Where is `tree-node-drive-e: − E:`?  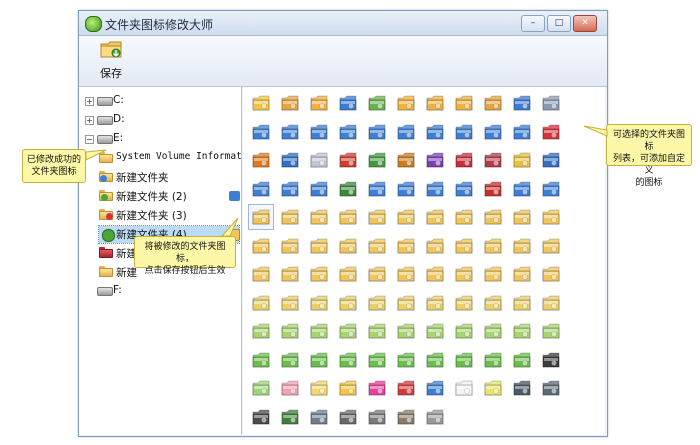 tree-node-drive-e: − E: is located at coordinates (160, 139).